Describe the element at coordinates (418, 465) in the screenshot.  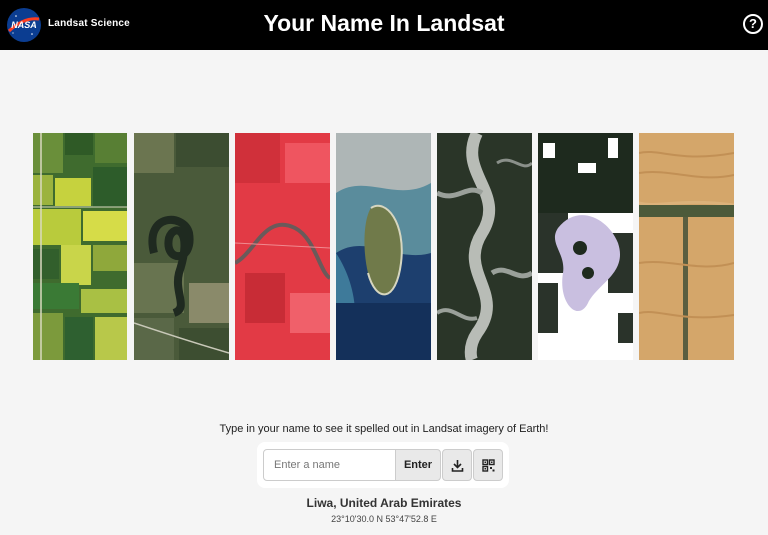
I see `enter-button: Enter` at that location.